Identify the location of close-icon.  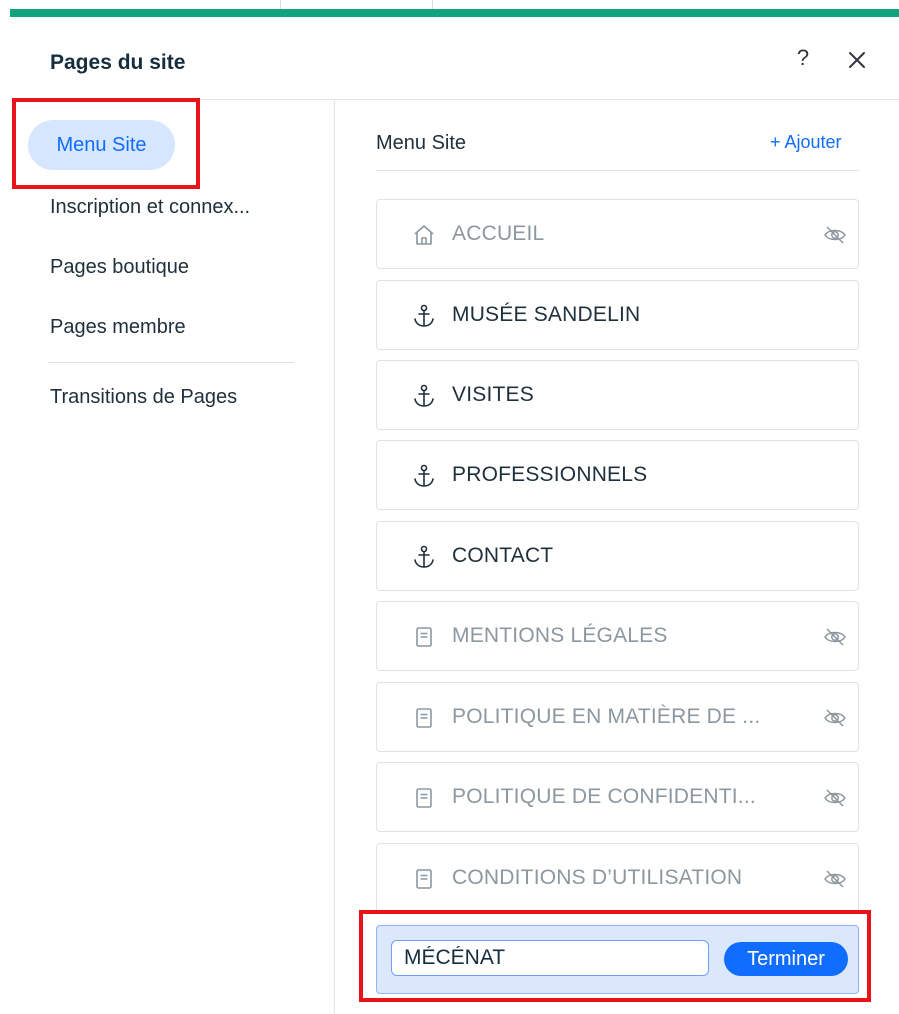
(857, 60).